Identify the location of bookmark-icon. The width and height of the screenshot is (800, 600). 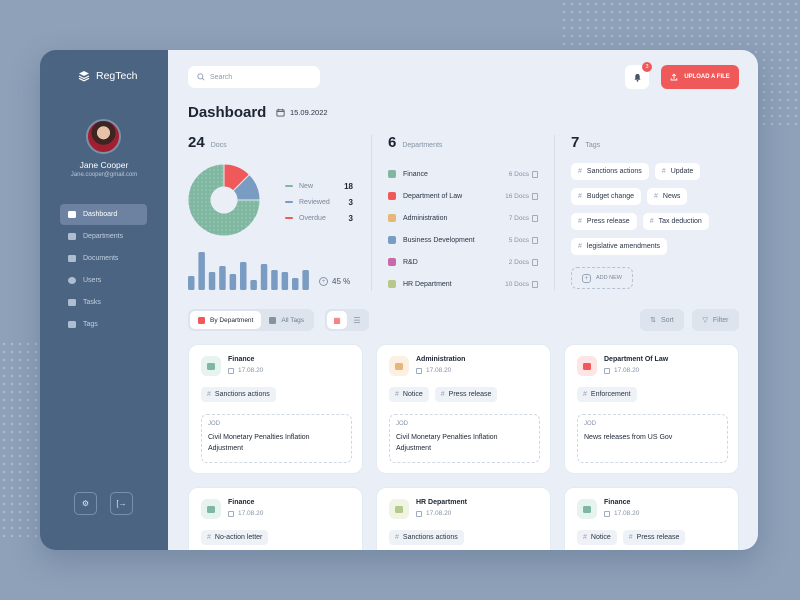
(72, 324).